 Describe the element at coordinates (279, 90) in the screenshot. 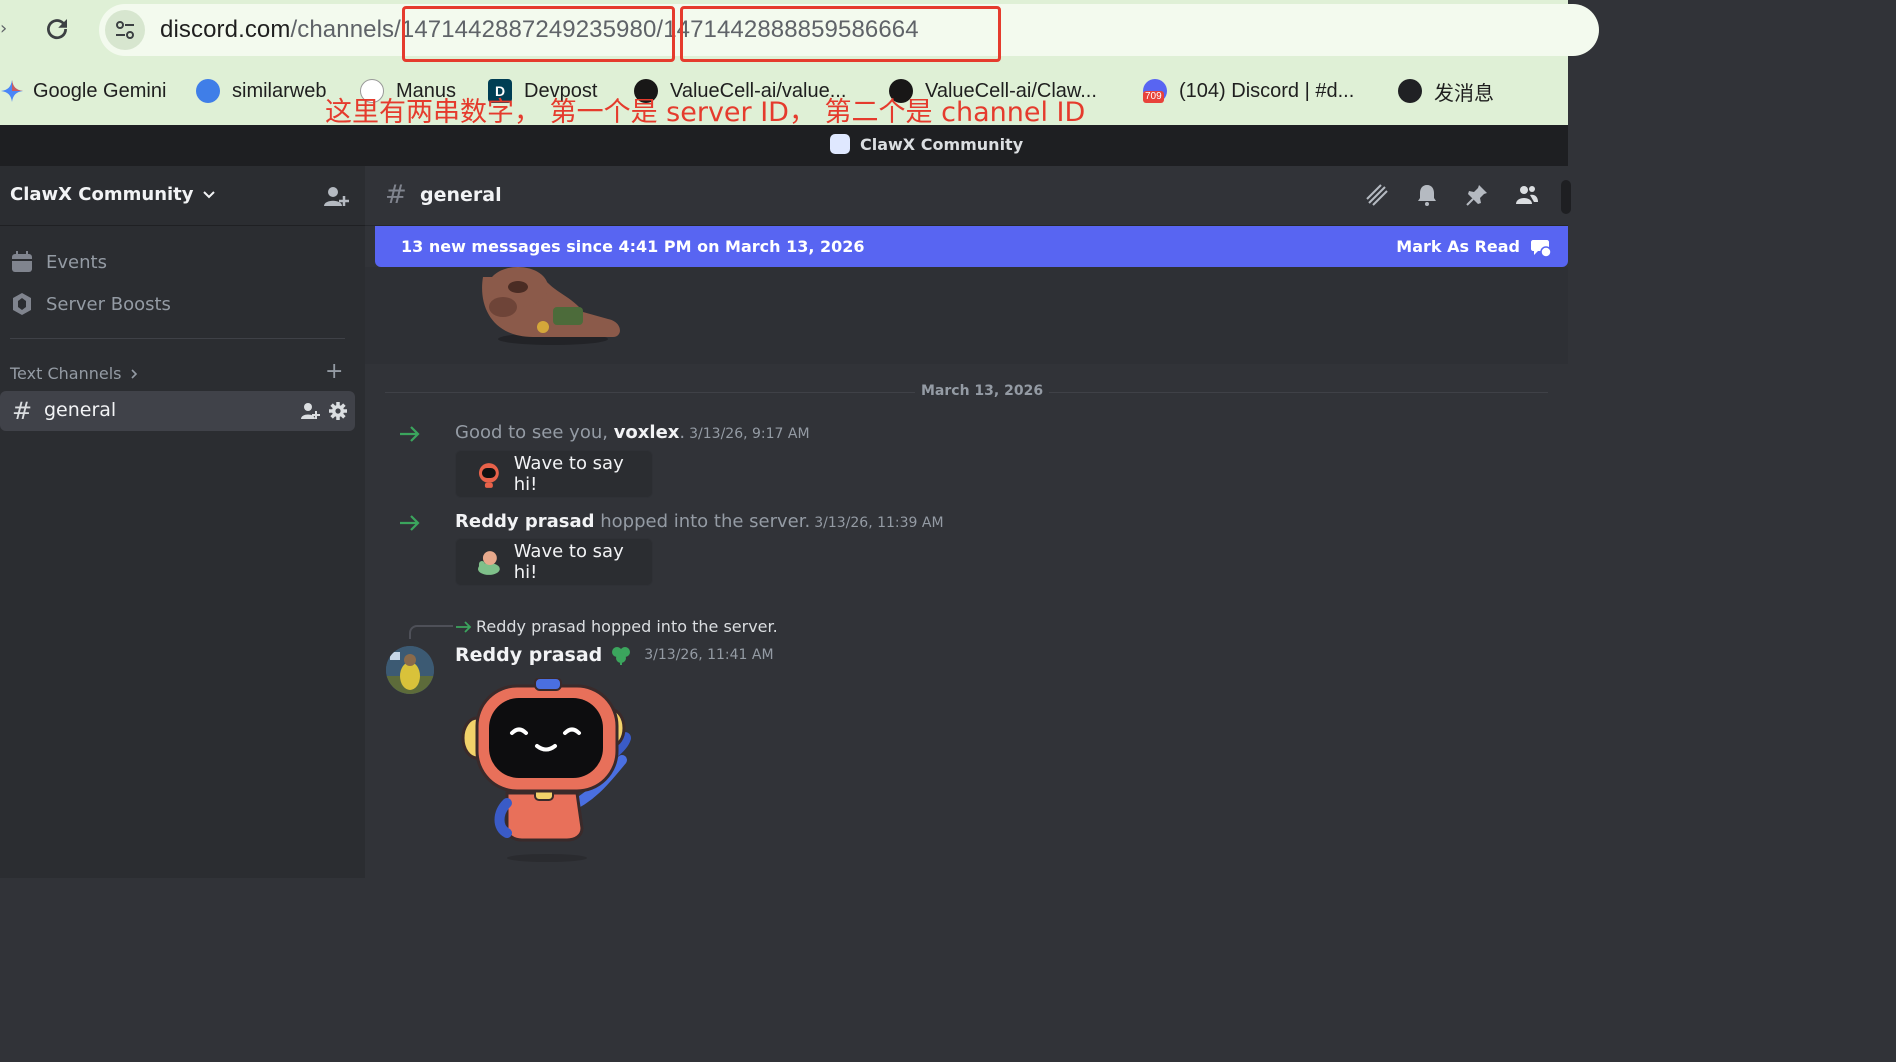

I see `bookmark-label: similarweb` at that location.